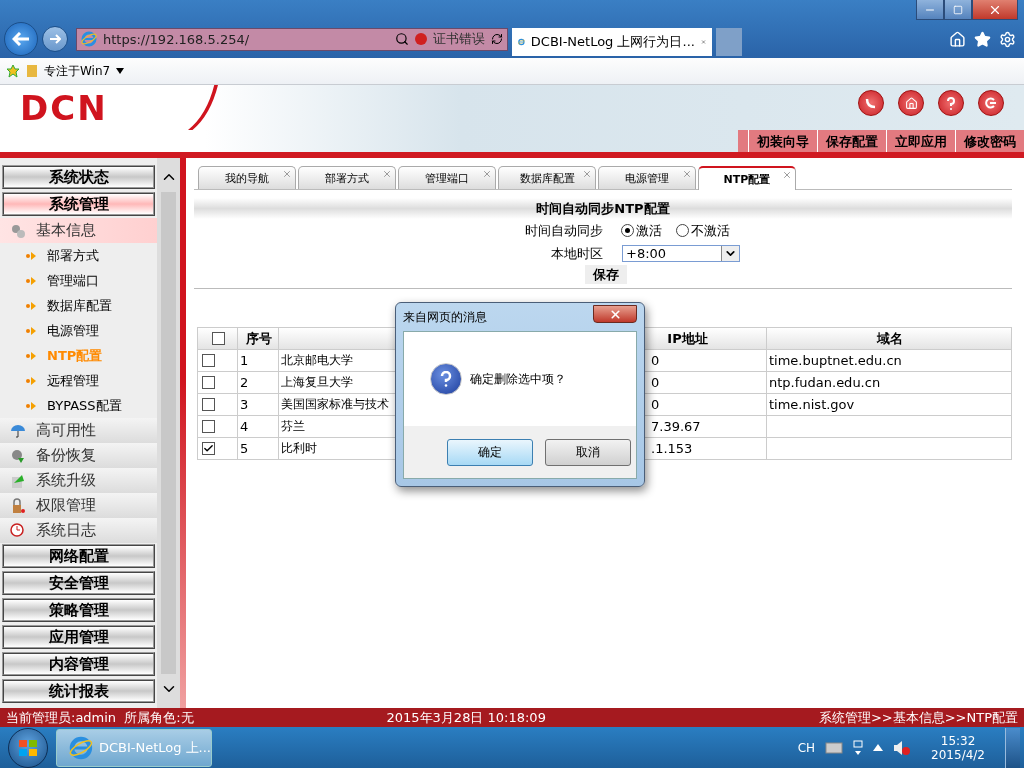 The image size is (1024, 768). What do you see at coordinates (18, 530) in the screenshot?
I see `clock-icon` at bounding box center [18, 530].